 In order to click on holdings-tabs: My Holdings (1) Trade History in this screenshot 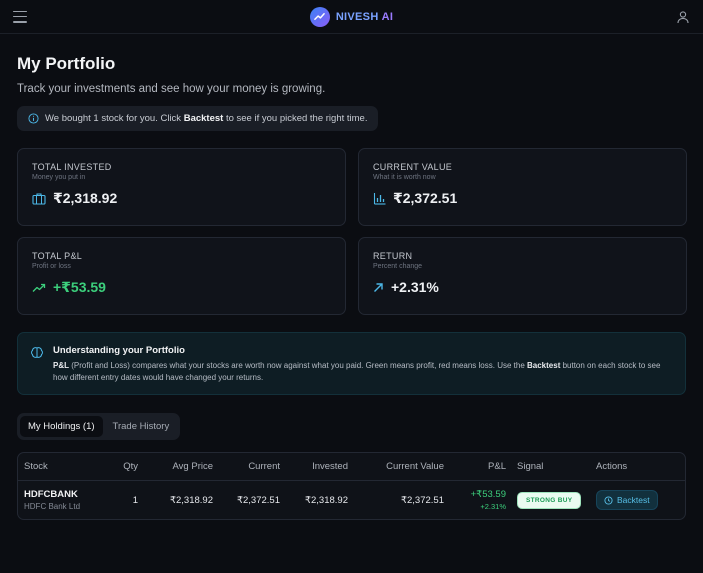, I will do `click(99, 426)`.